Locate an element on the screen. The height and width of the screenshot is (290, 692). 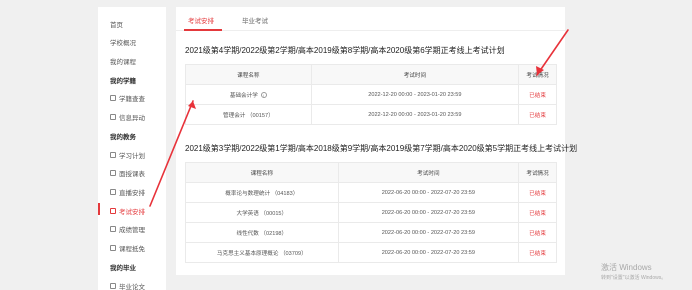
video-icon is located at coordinates (113, 192).